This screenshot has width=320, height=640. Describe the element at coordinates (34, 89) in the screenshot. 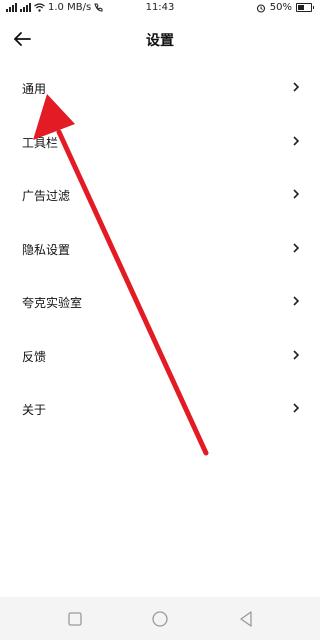

I see `menu-item-label: 通用` at that location.